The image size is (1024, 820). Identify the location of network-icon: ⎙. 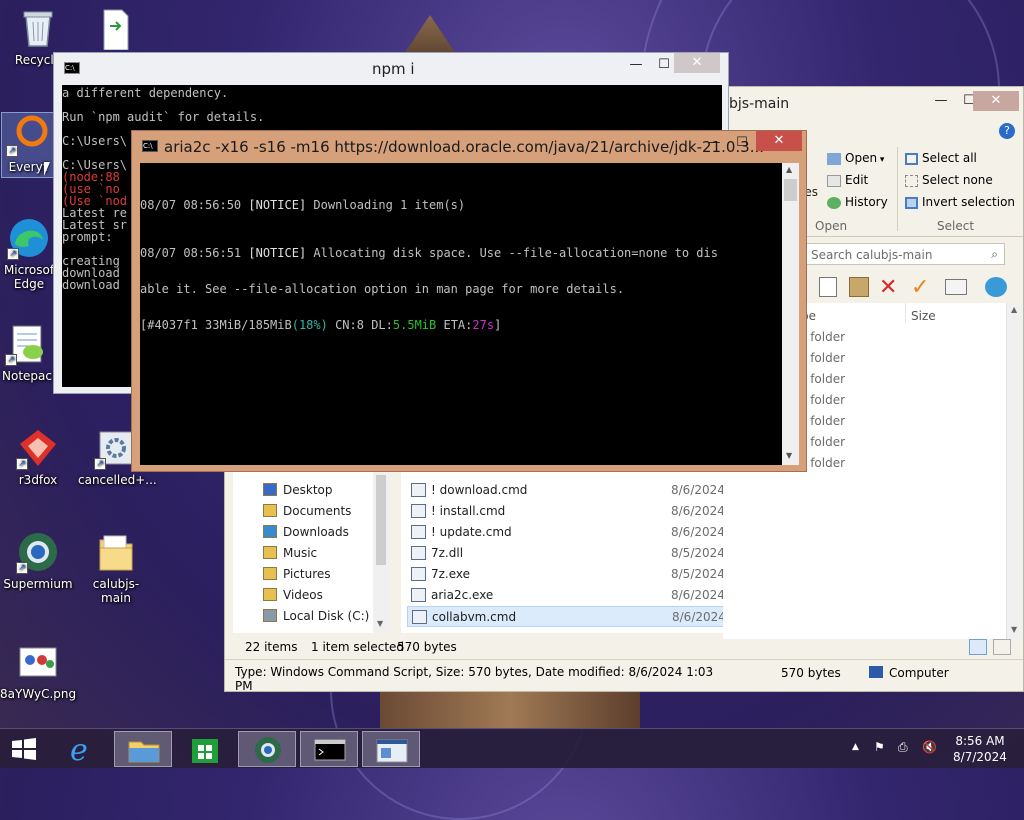
(903, 747).